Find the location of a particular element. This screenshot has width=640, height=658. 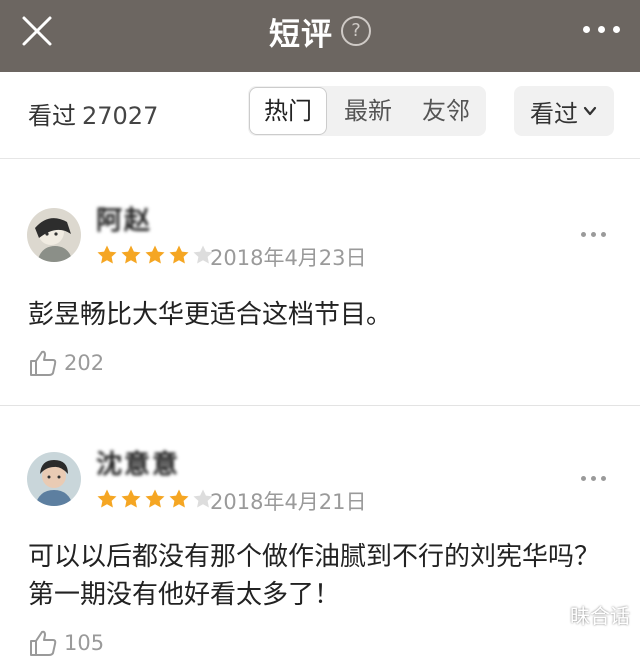

title-group: 短评 ? is located at coordinates (320, 31).